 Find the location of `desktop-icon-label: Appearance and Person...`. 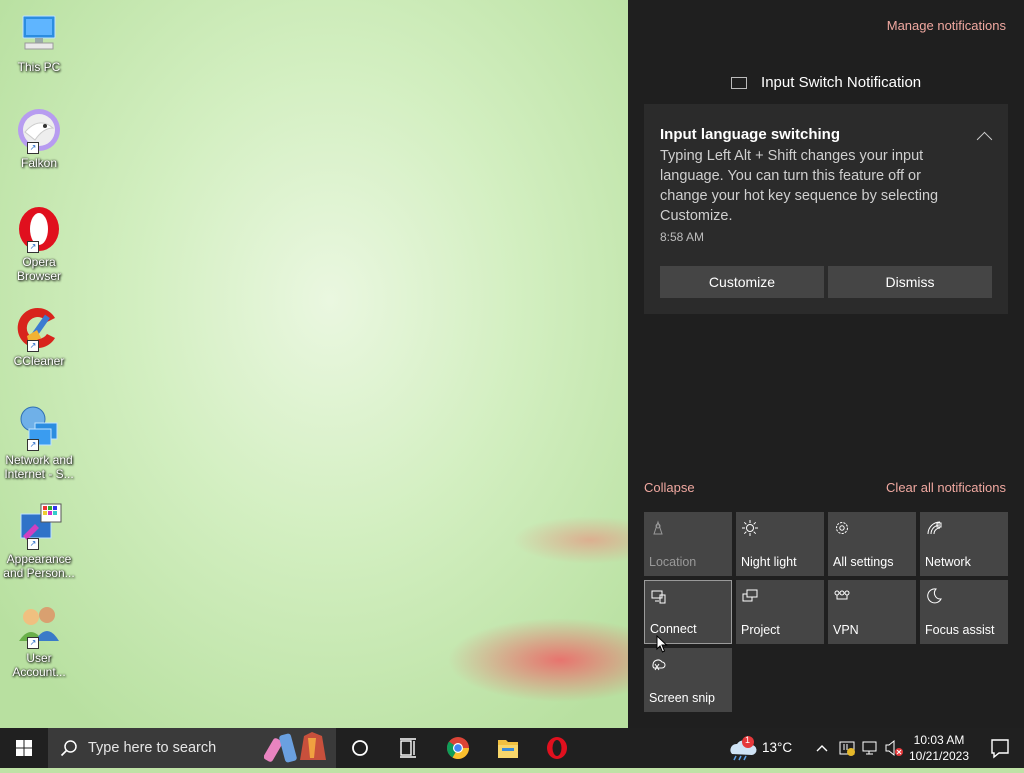

desktop-icon-label: Appearance and Person... is located at coordinates (39, 566).